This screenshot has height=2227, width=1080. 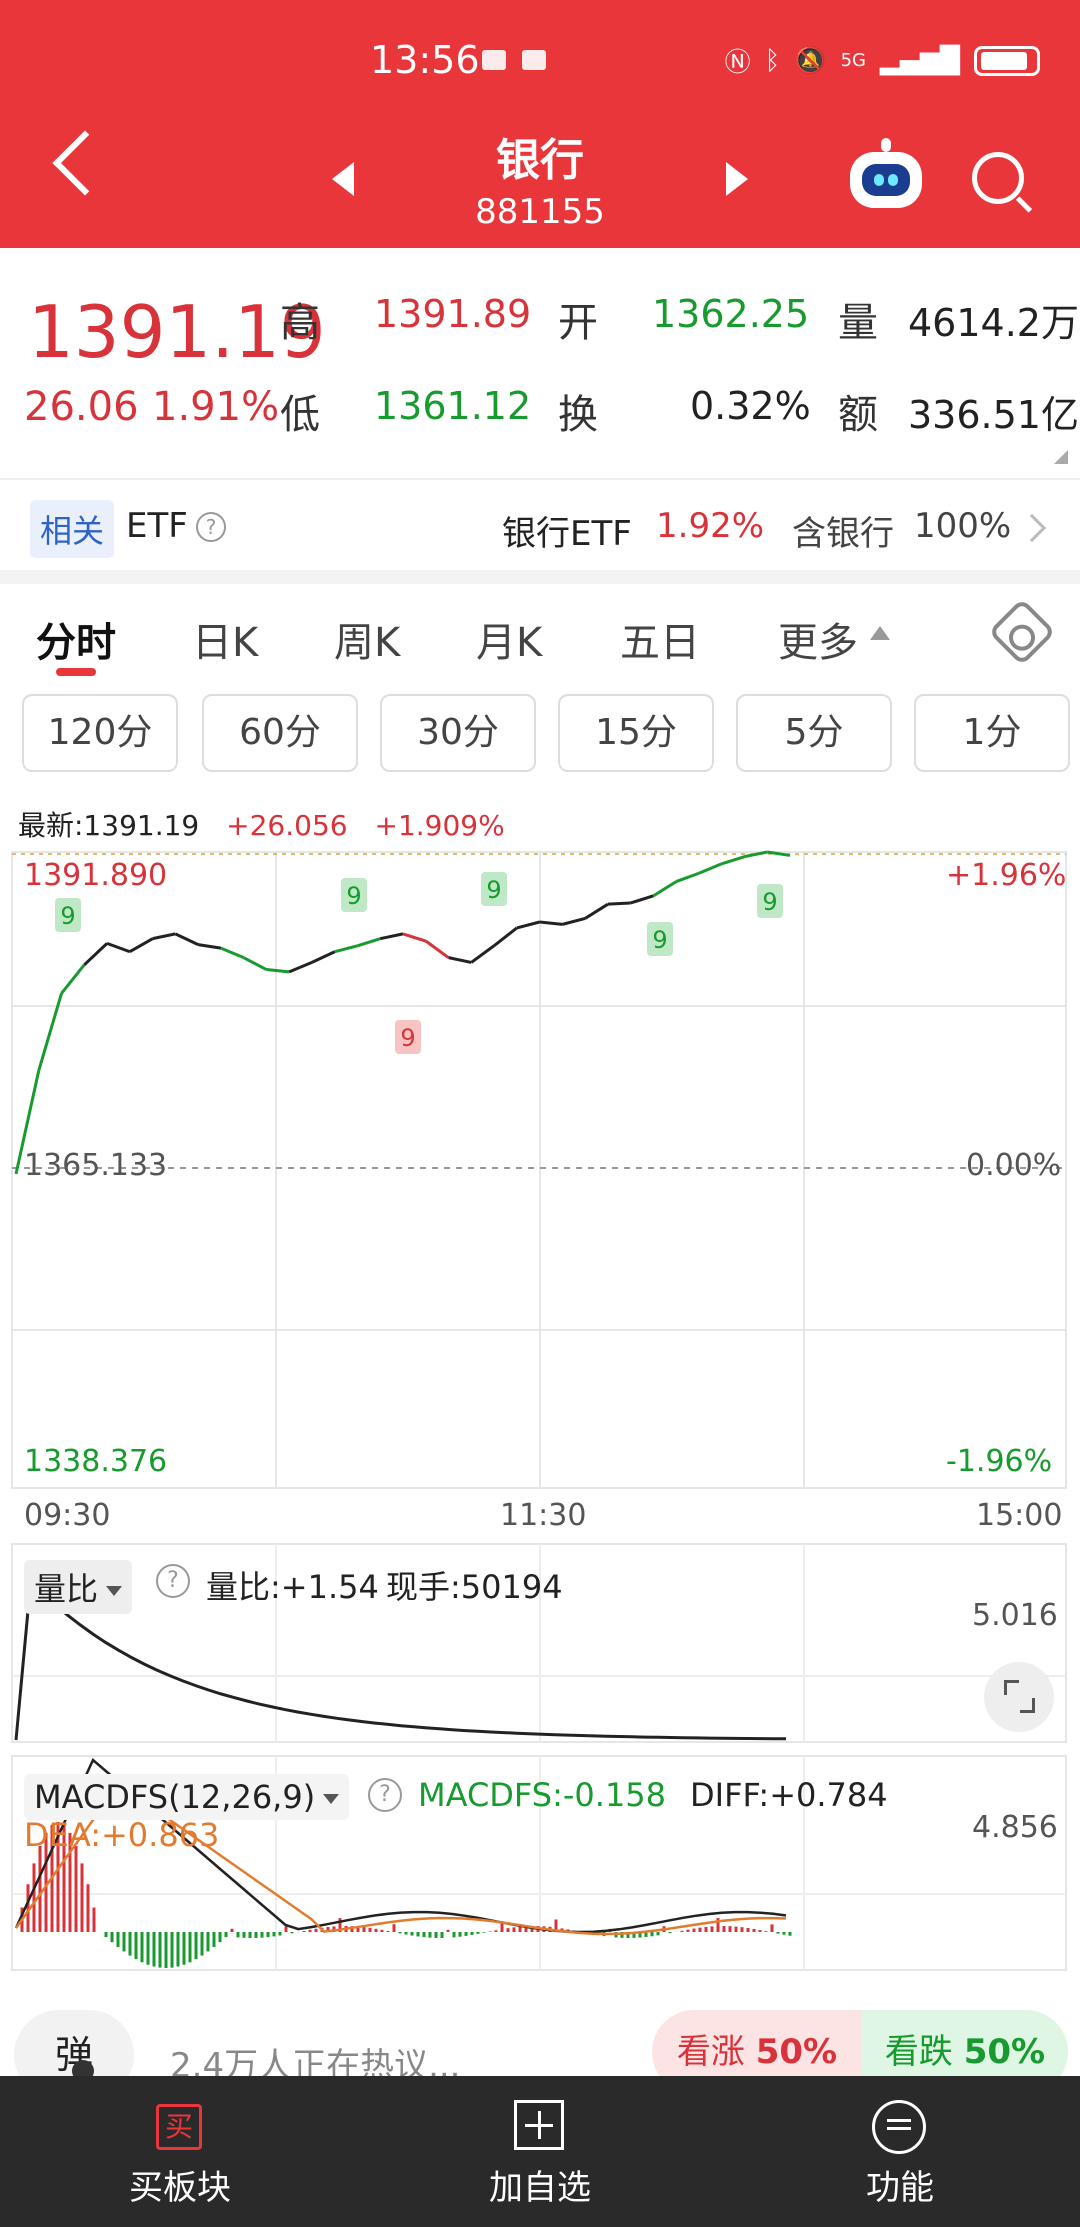 What do you see at coordinates (66, 1589) in the screenshot?
I see `dropdown-label: 量比` at bounding box center [66, 1589].